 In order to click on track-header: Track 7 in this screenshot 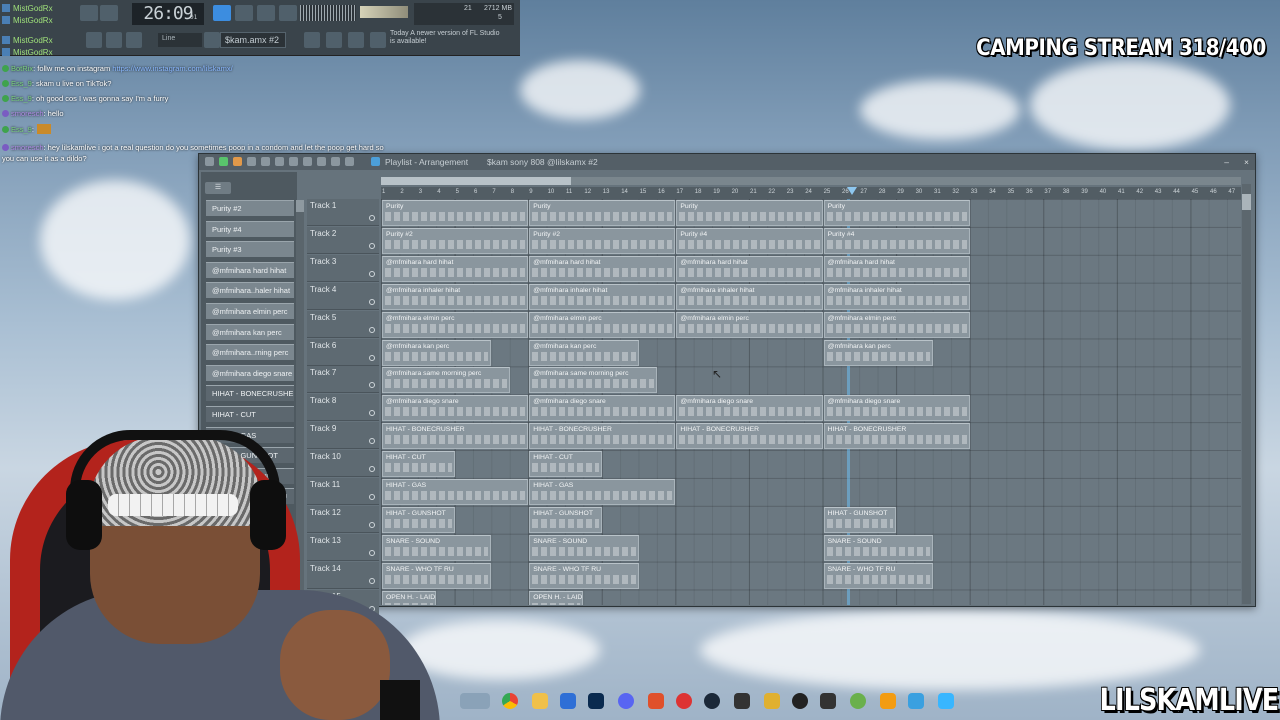, I will do `click(343, 380)`.